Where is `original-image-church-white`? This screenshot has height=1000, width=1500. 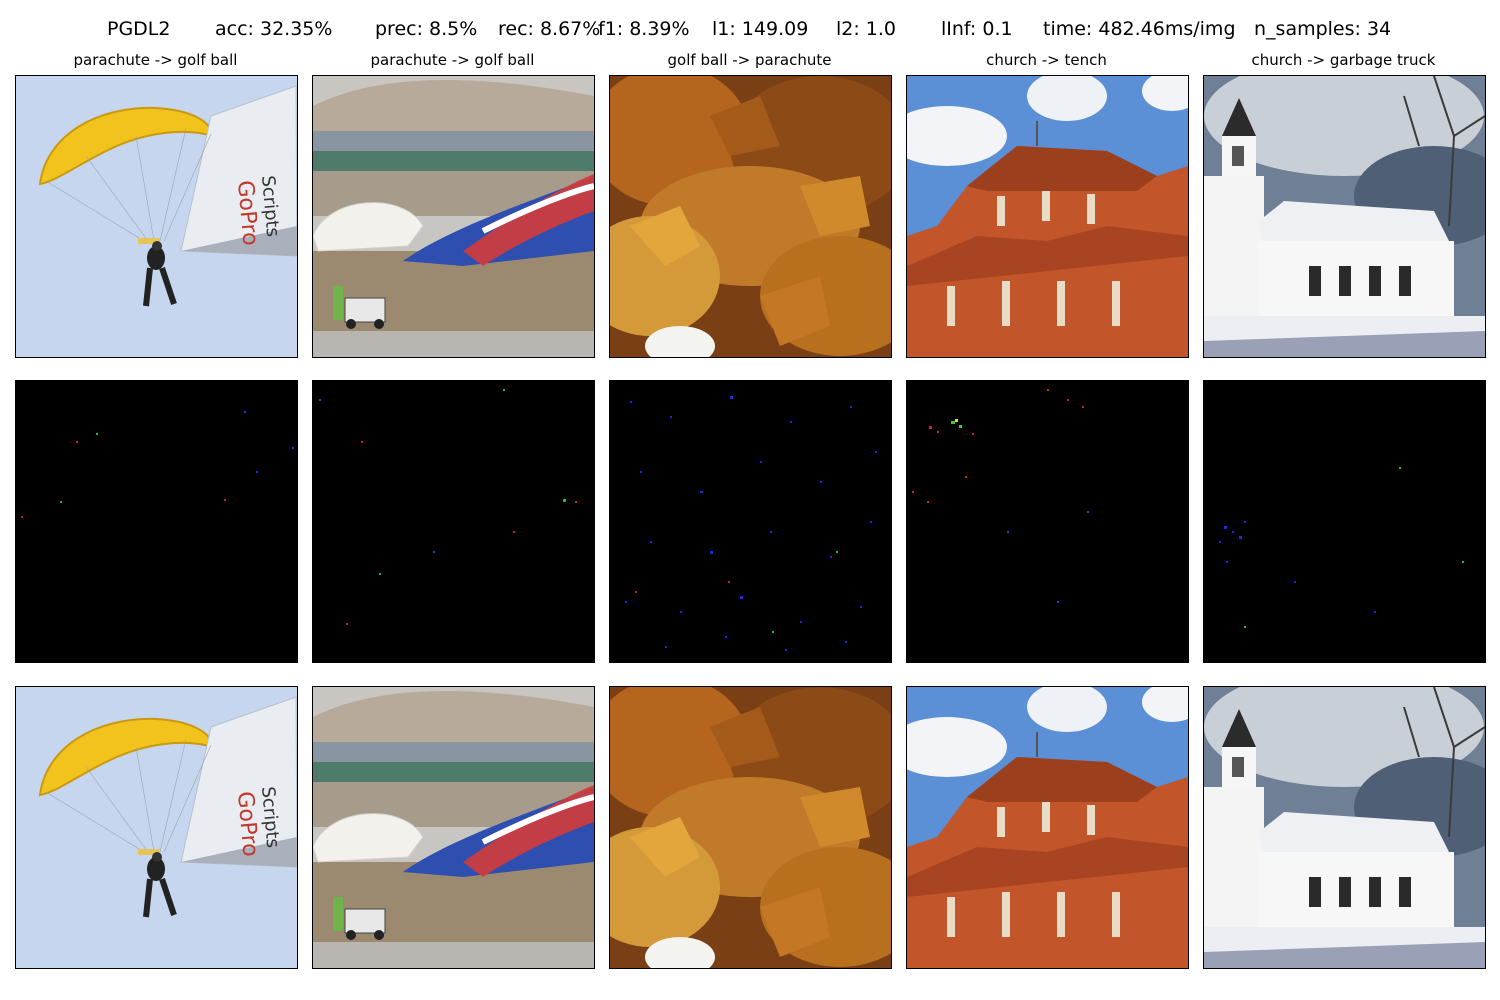 original-image-church-white is located at coordinates (1344, 216).